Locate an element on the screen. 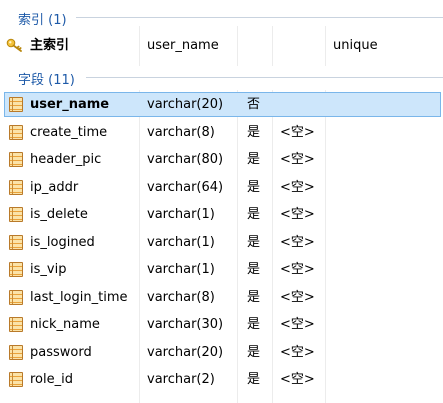  field-name: nick_name is located at coordinates (65, 324).